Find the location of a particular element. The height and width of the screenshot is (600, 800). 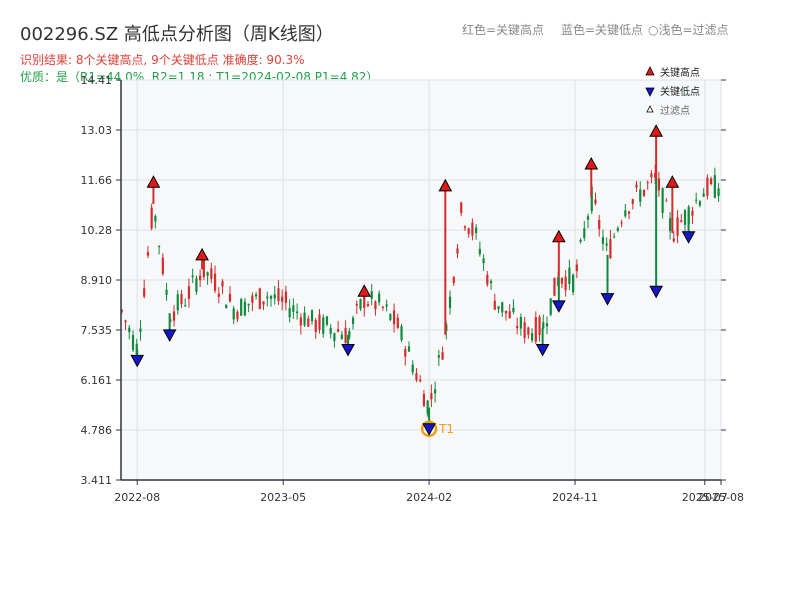

y-tick-label: 7.535 is located at coordinates (97, 330).